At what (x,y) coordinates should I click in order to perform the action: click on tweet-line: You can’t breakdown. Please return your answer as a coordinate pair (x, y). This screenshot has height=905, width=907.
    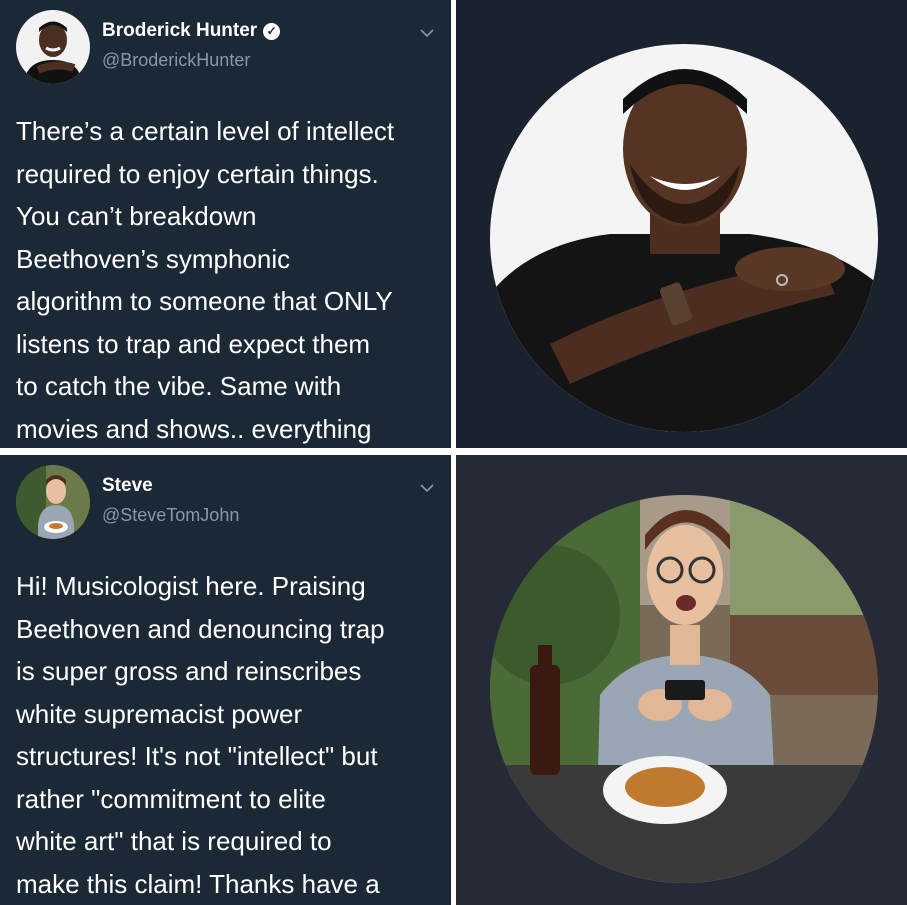
    Looking at the image, I should click on (136, 216).